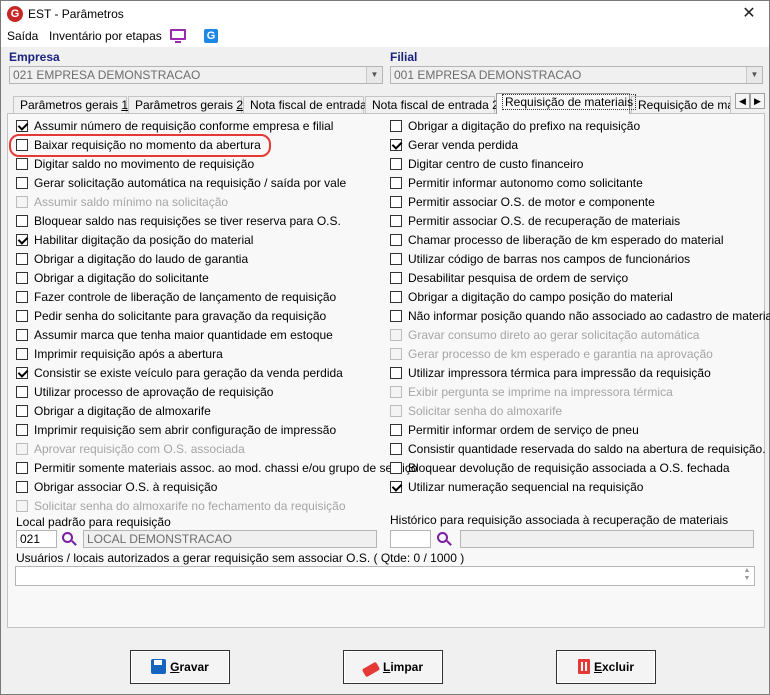  I want to click on empresa-combo: 021 EMPRESA DEMONSTRACAO ▼, so click(196, 75).